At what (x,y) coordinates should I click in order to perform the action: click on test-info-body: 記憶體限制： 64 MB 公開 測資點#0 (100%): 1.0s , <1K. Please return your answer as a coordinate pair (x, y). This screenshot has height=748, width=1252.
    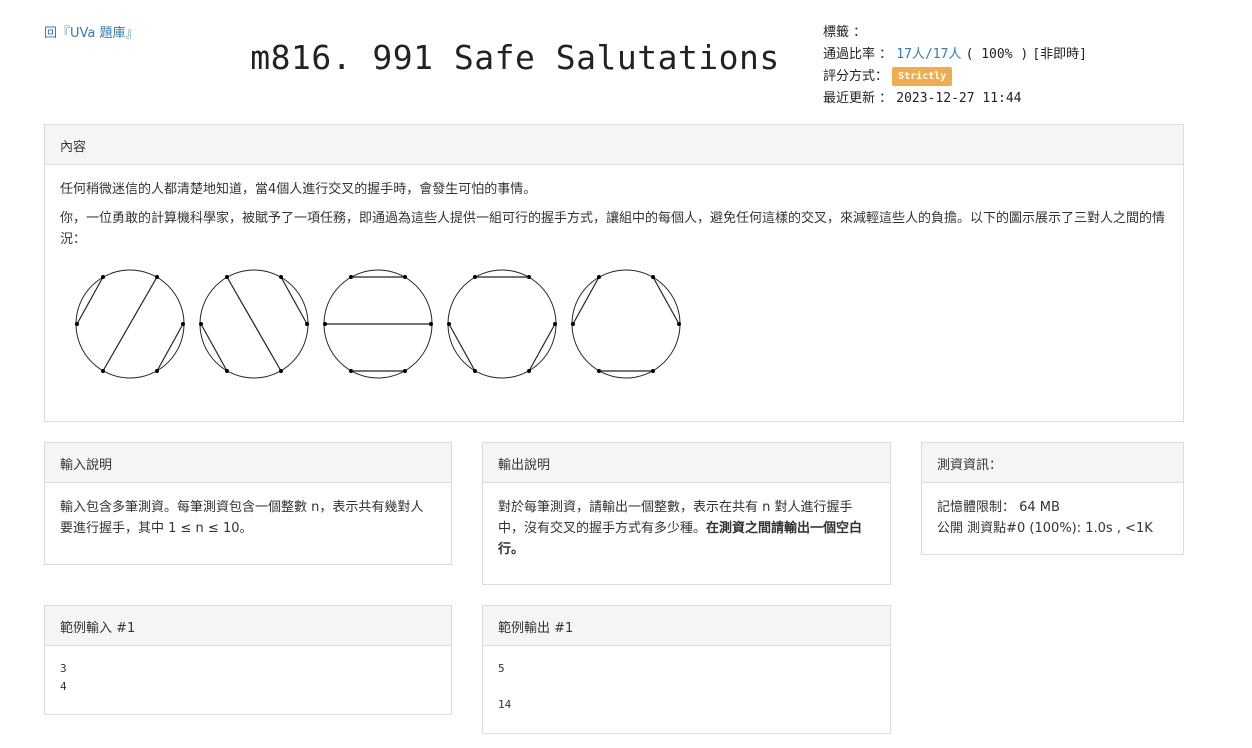
    Looking at the image, I should click on (1052, 518).